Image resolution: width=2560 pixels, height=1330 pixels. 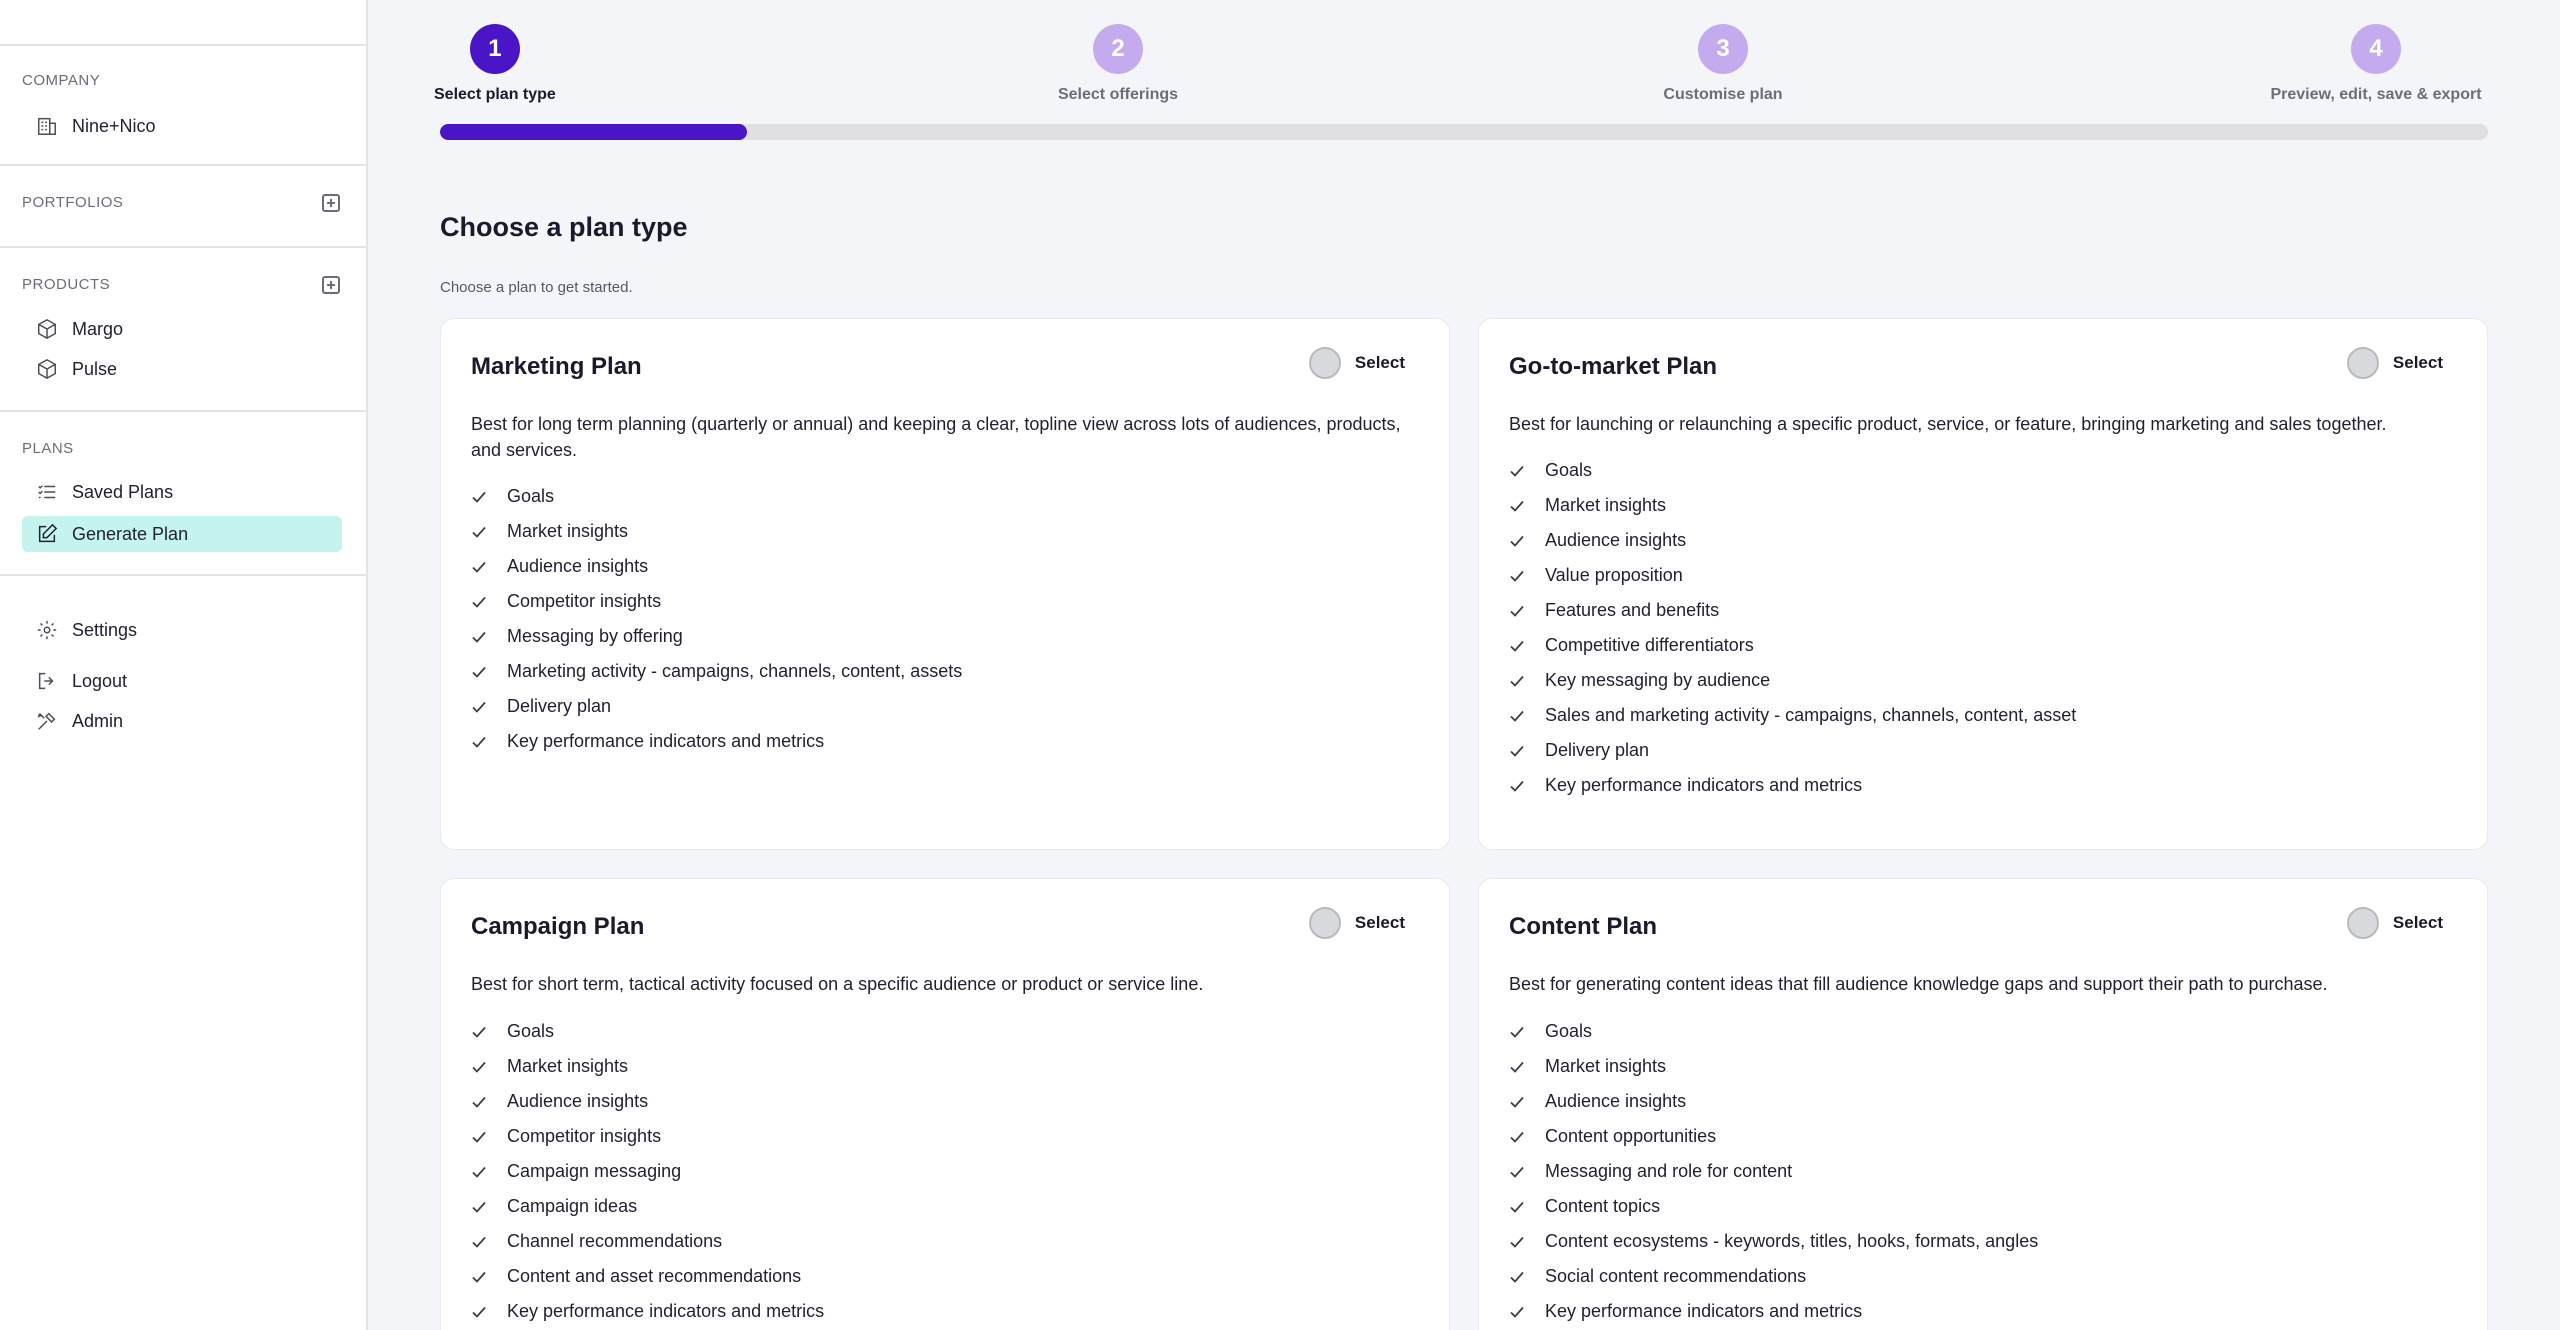 What do you see at coordinates (1583, 926) in the screenshot?
I see `card-title: Content Plan` at bounding box center [1583, 926].